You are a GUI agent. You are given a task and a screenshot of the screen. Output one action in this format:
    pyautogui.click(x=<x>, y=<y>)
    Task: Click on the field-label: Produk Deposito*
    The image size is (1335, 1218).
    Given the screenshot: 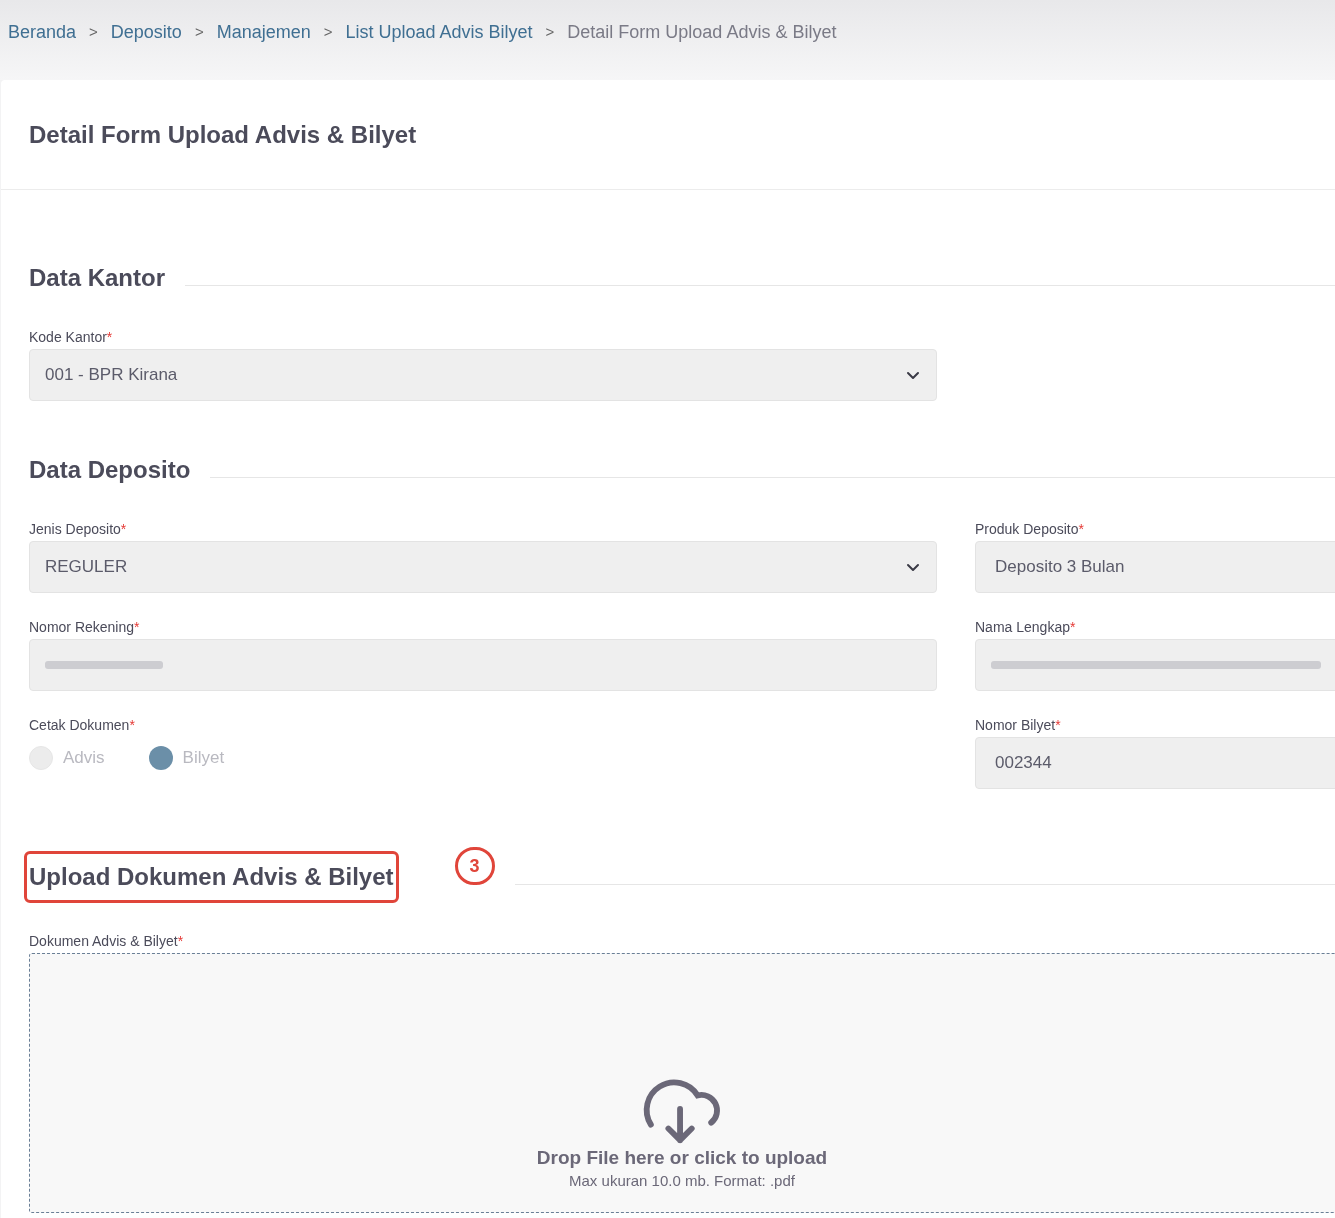 What is the action you would take?
    pyautogui.click(x=1030, y=529)
    